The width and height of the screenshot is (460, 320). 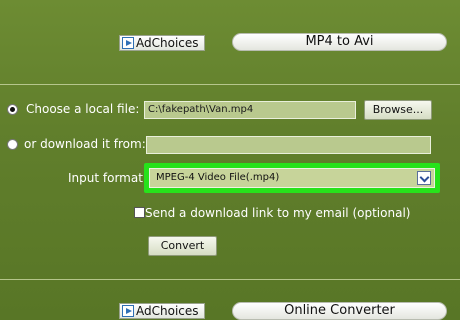 What do you see at coordinates (139, 212) in the screenshot?
I see `email-checkbox` at bounding box center [139, 212].